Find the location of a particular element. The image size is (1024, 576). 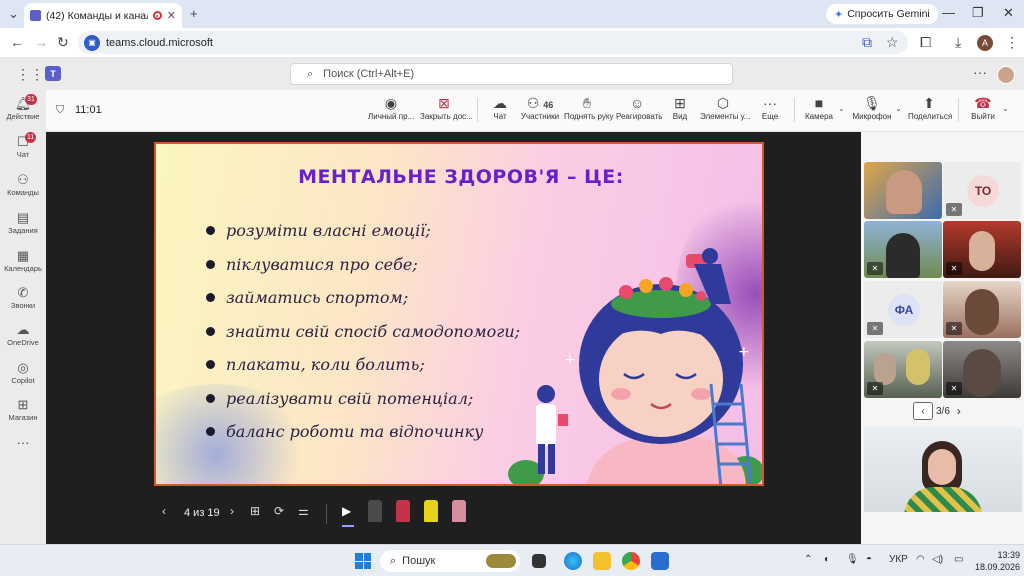

view-button: ⊞ Вид is located at coordinates (680, 112).